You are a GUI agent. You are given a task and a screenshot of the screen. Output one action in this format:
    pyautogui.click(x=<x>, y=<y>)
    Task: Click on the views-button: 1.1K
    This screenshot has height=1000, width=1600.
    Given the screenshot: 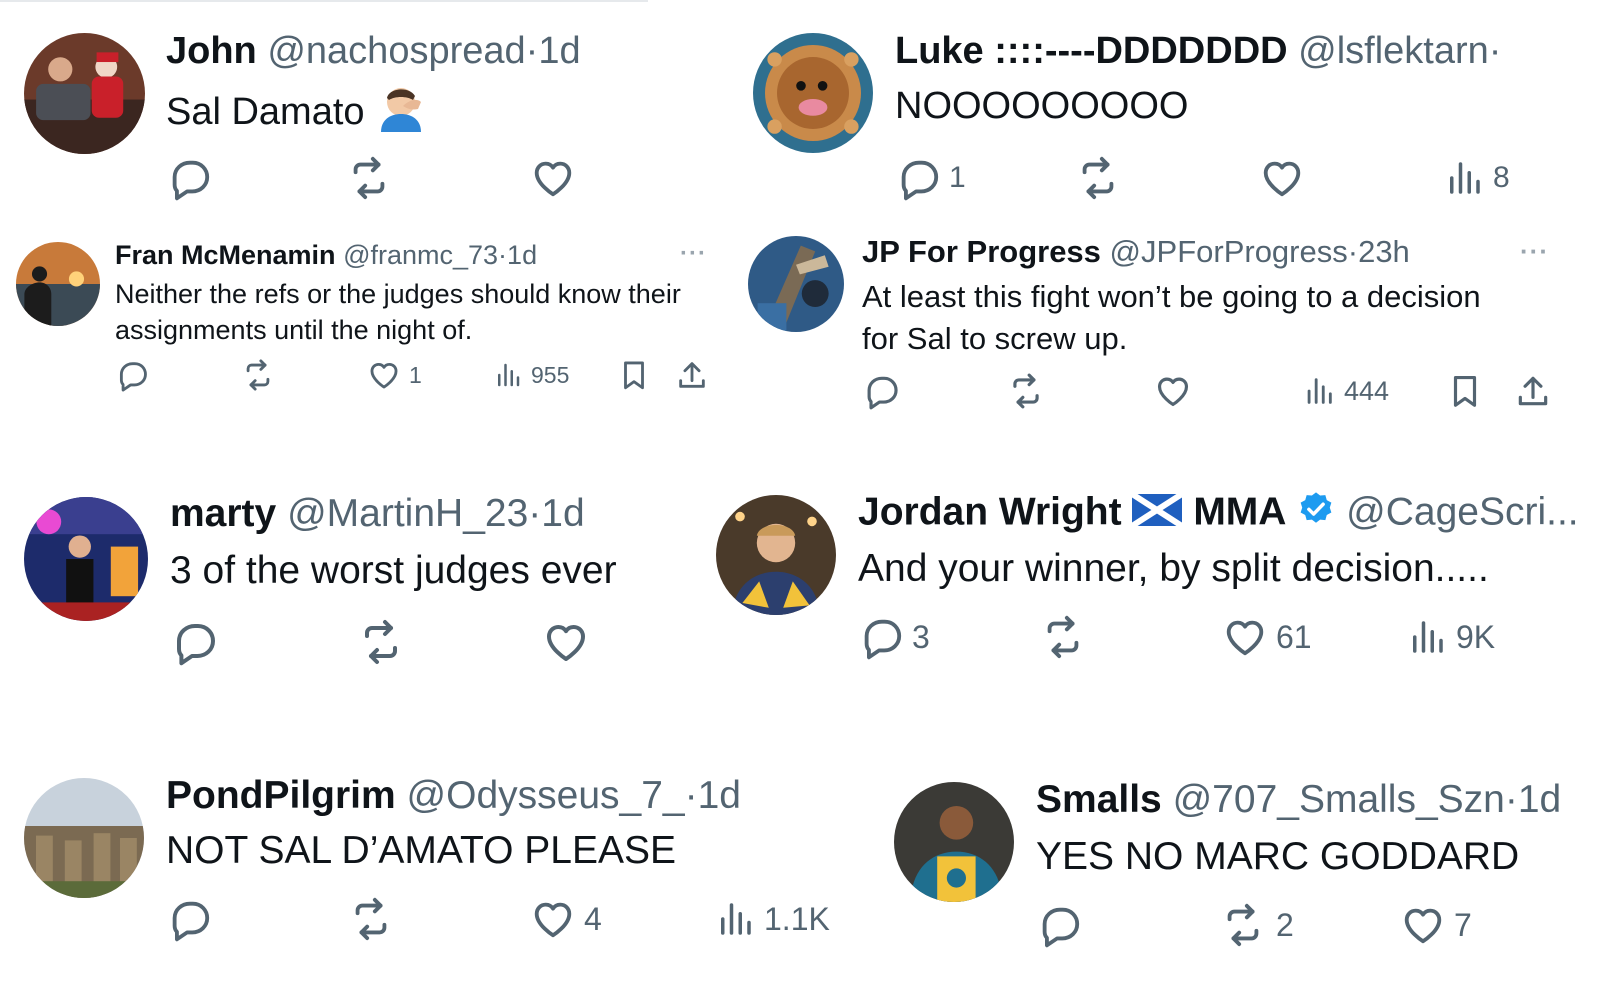 What is the action you would take?
    pyautogui.click(x=772, y=919)
    